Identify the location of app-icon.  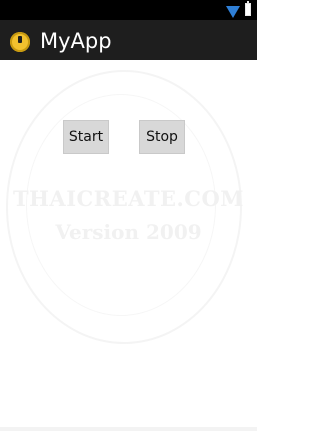
(20, 42).